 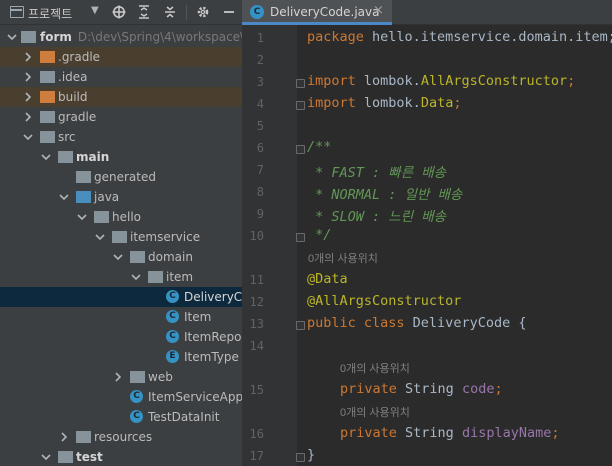 I want to click on tab-deliverycode: C DeliveryCode.java ×, so click(x=317, y=12).